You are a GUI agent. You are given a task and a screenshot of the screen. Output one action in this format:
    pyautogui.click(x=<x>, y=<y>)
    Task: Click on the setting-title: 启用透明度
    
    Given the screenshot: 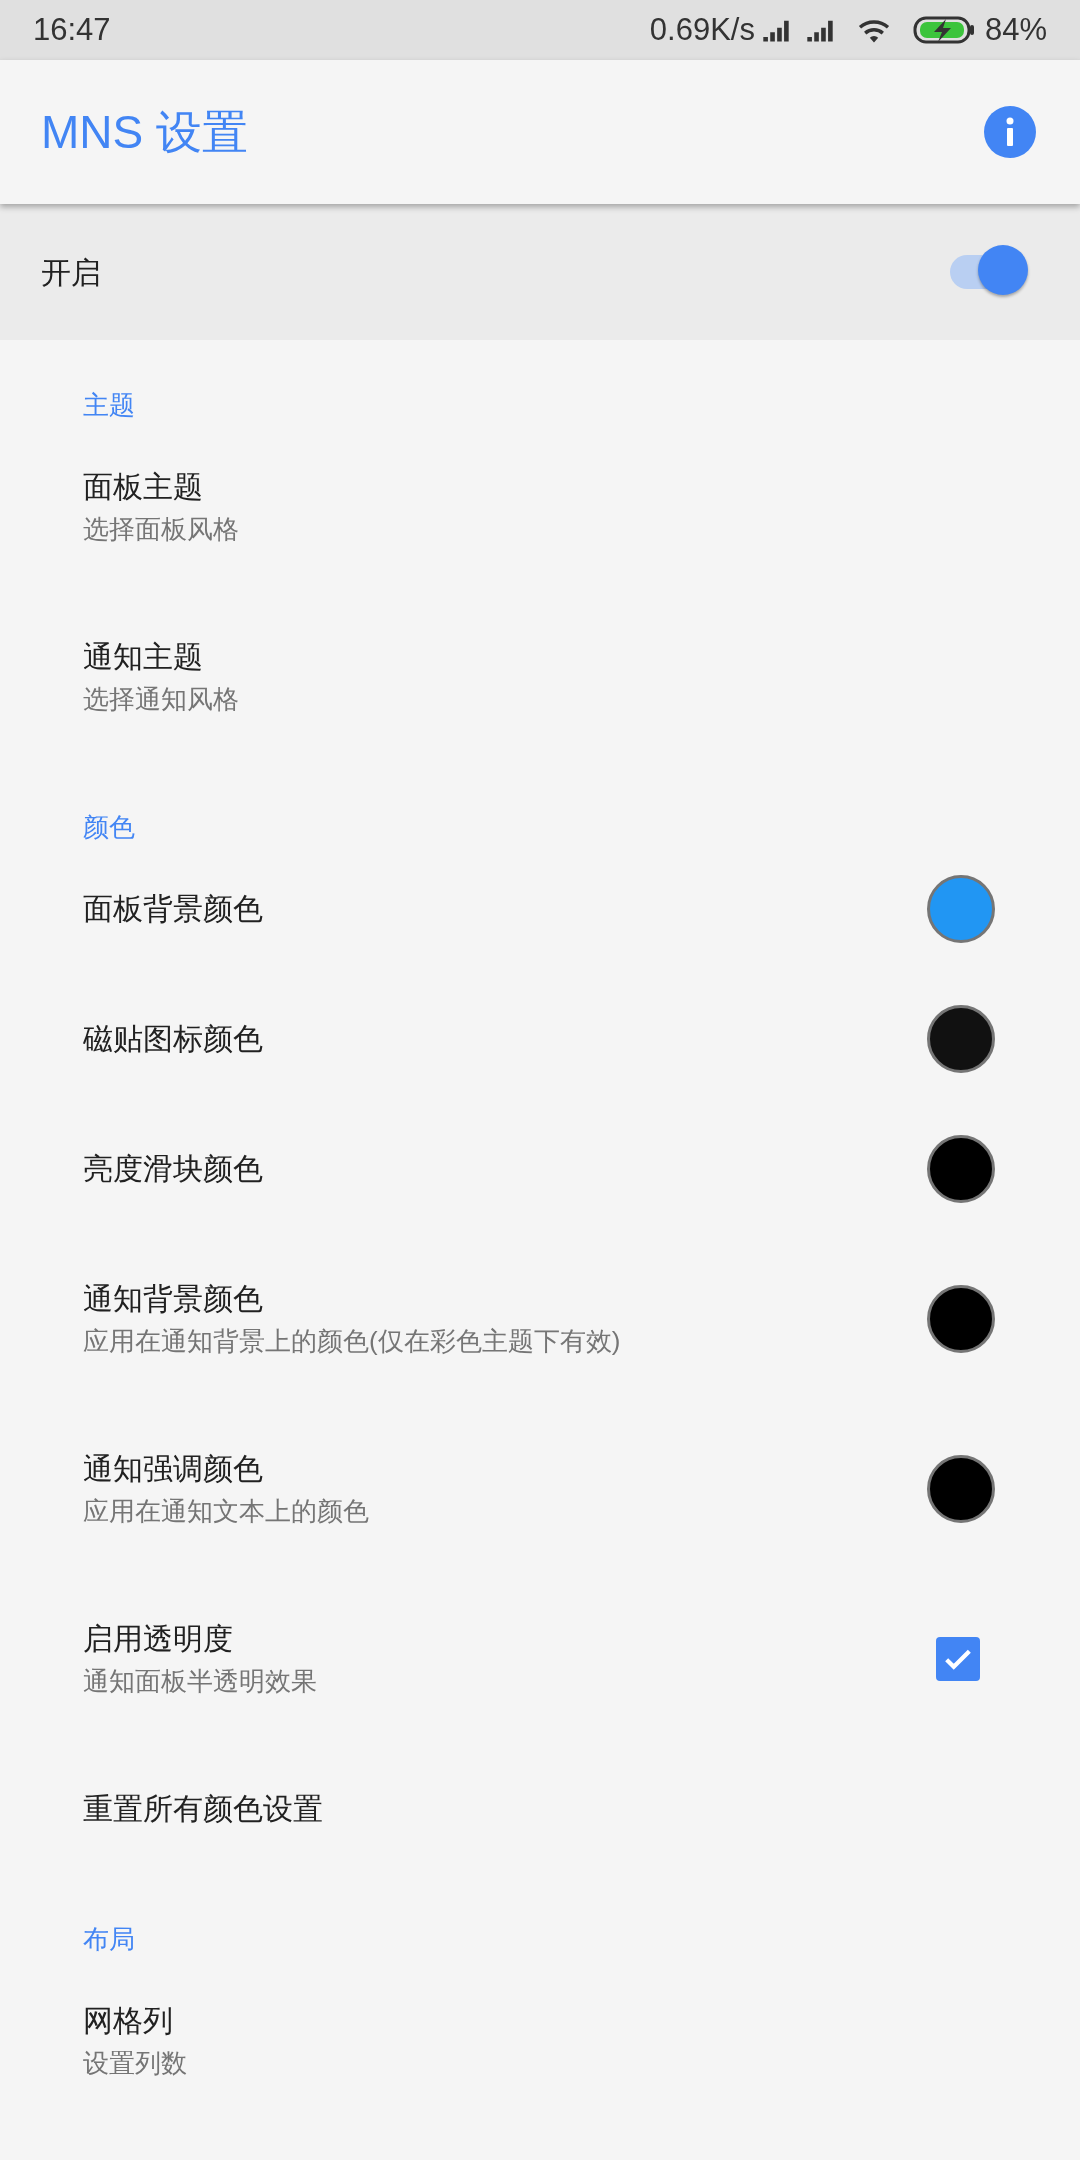 What is the action you would take?
    pyautogui.click(x=158, y=1639)
    